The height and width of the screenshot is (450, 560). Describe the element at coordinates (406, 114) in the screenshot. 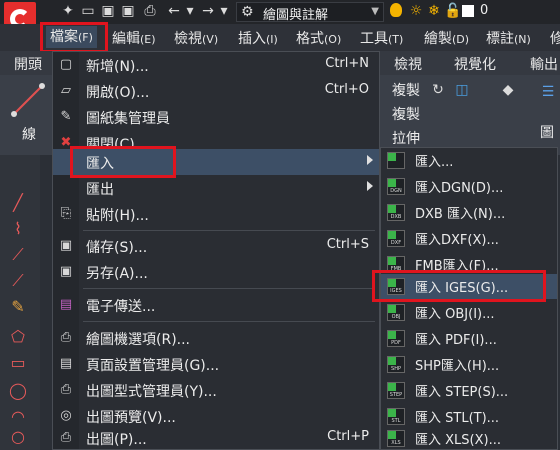

I see `copy-label-2: 複製` at that location.